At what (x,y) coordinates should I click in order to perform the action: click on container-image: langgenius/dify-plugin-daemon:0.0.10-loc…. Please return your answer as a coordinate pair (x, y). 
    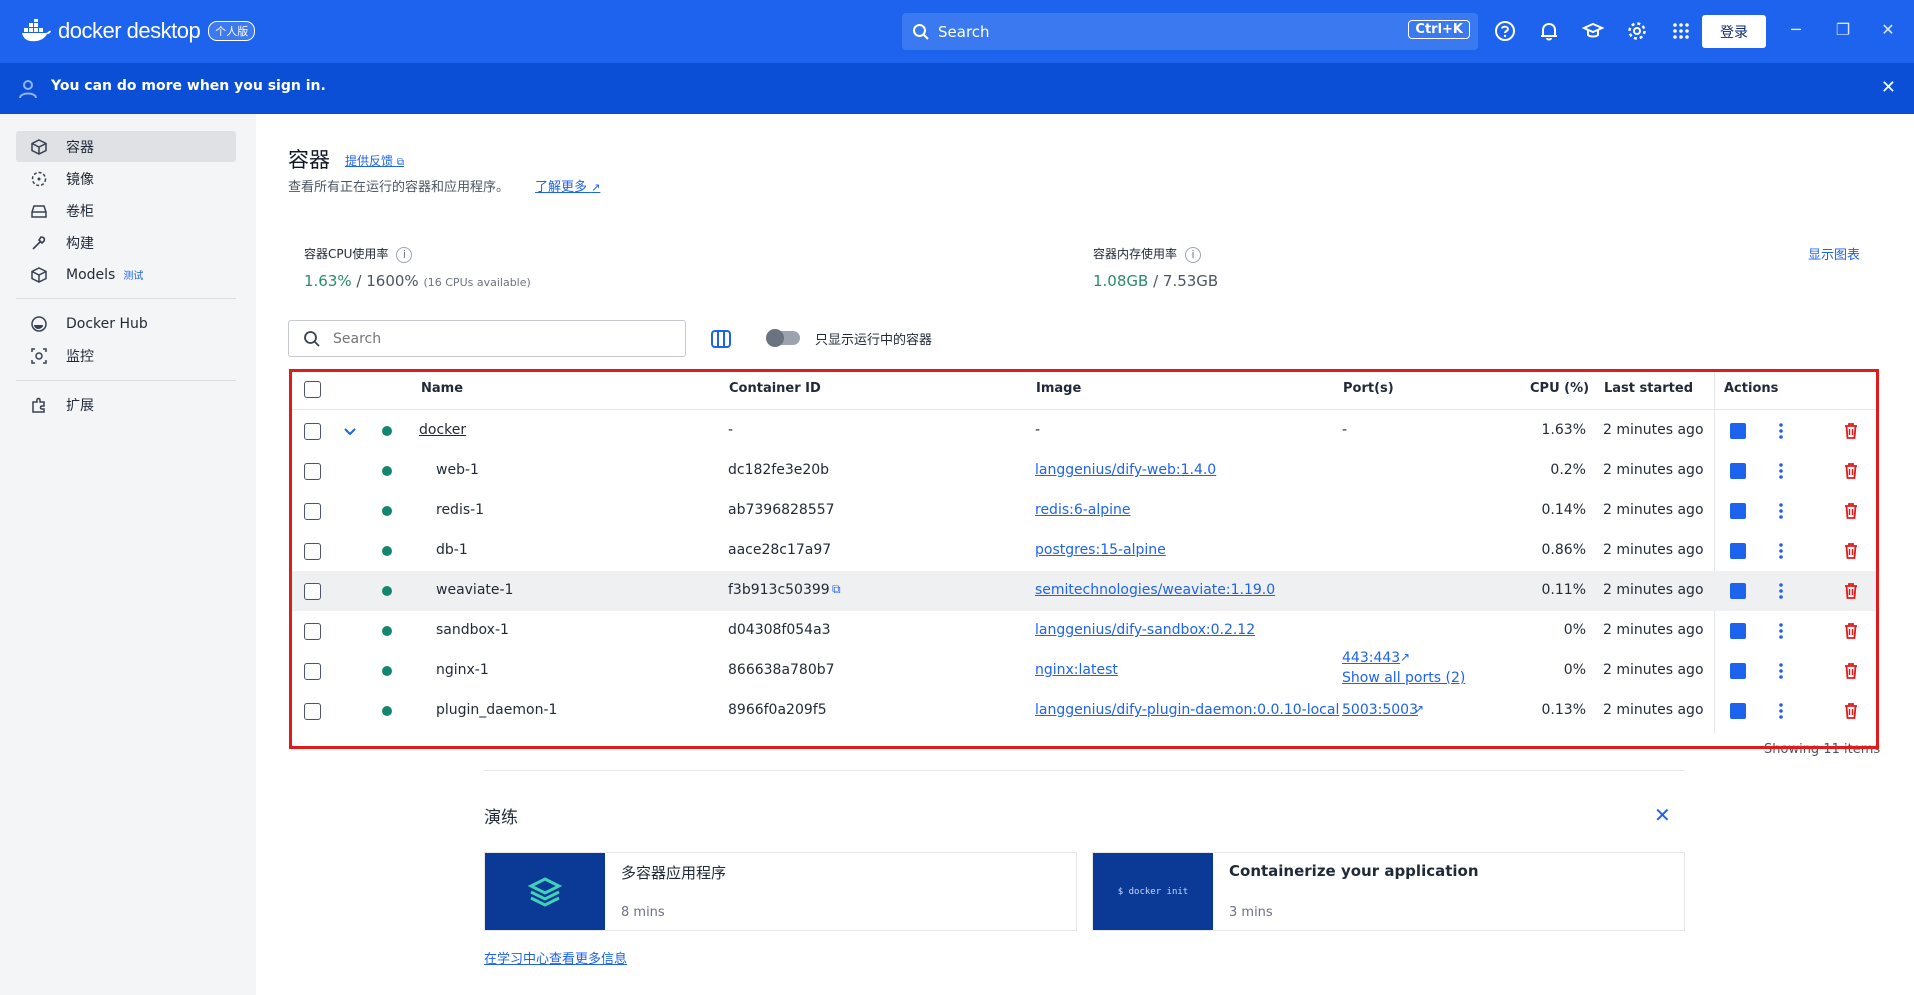
    Looking at the image, I should click on (1187, 710).